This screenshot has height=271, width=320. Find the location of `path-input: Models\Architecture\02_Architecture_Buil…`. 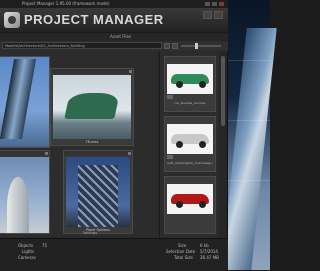

path-input: Models\Architecture\02_Architecture_Buil… is located at coordinates (82, 45).